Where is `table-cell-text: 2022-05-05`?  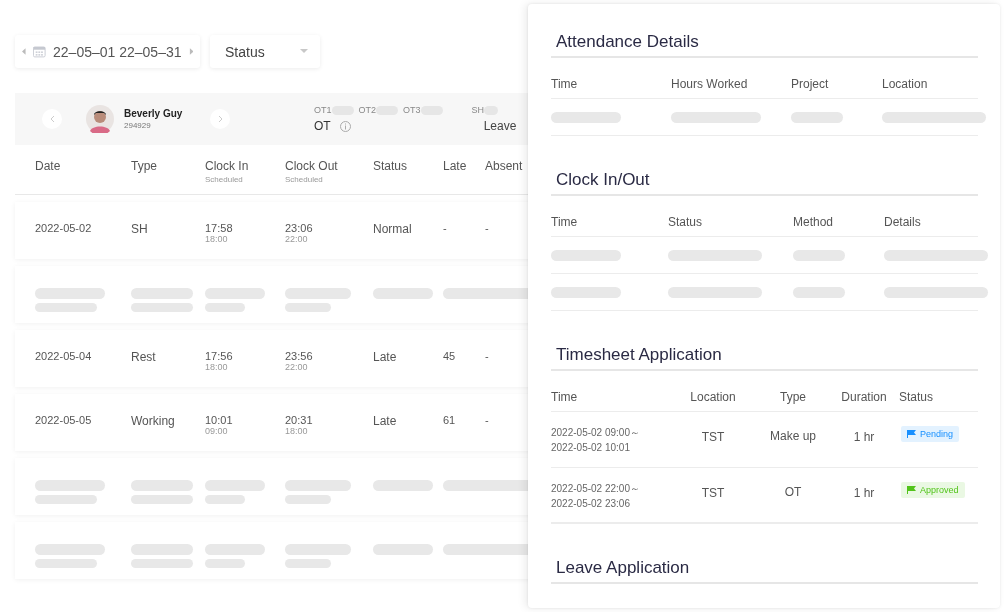 table-cell-text: 2022-05-05 is located at coordinates (64, 420).